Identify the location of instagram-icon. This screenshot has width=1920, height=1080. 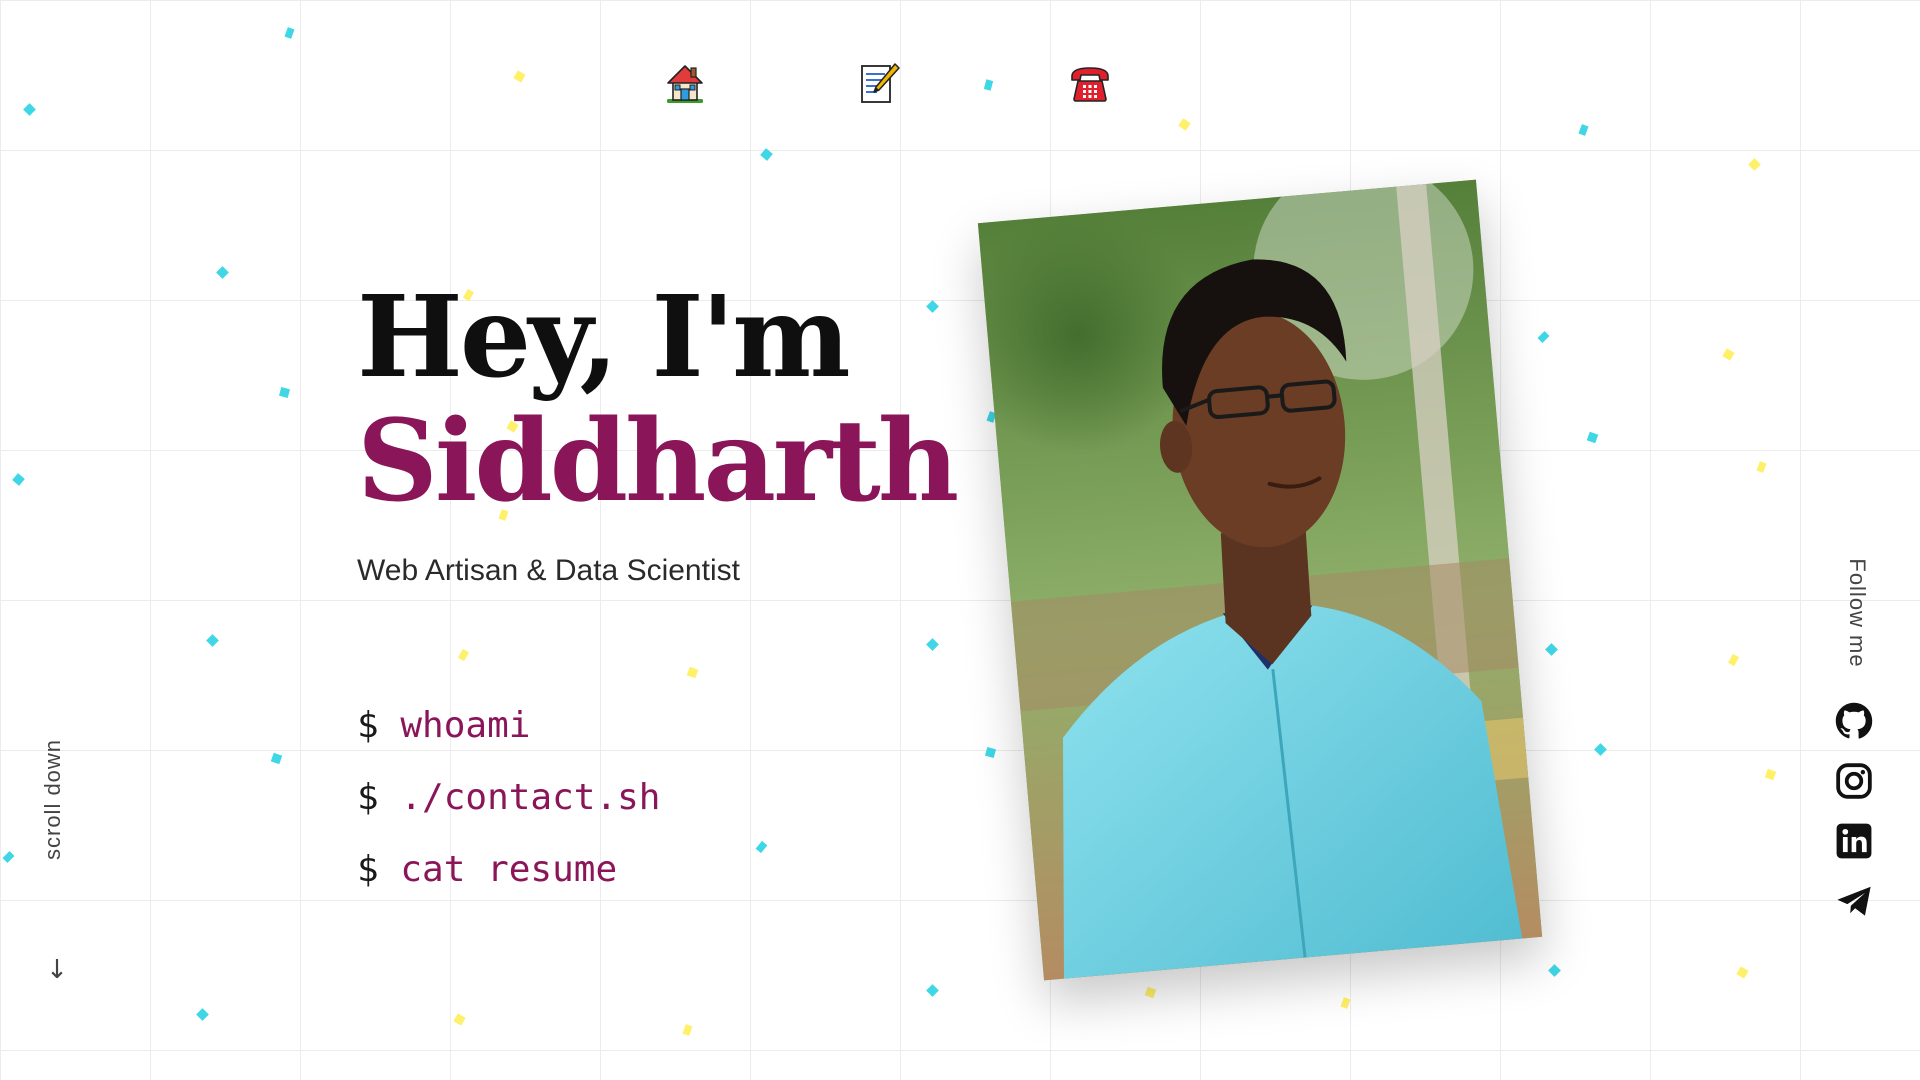
(1854, 781).